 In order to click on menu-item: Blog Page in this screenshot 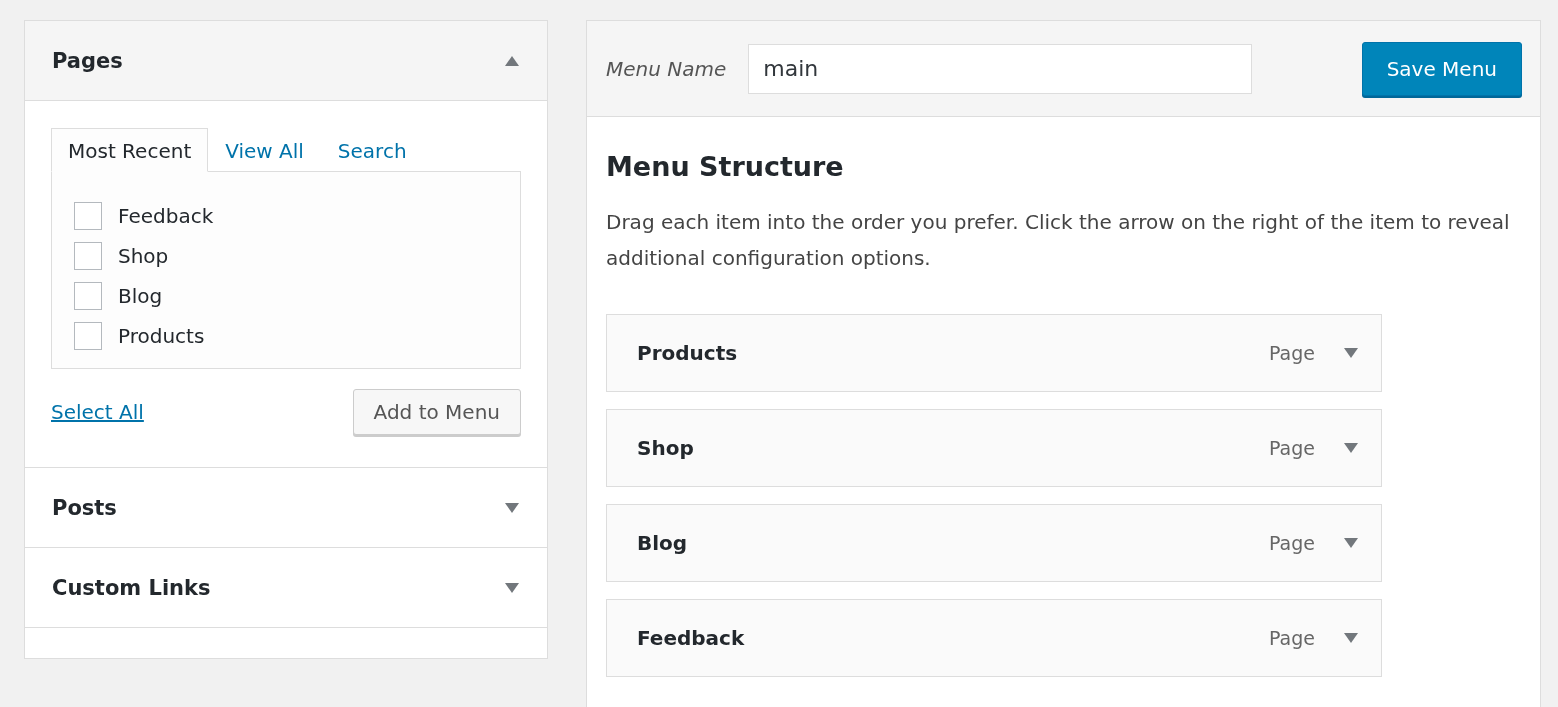, I will do `click(994, 543)`.